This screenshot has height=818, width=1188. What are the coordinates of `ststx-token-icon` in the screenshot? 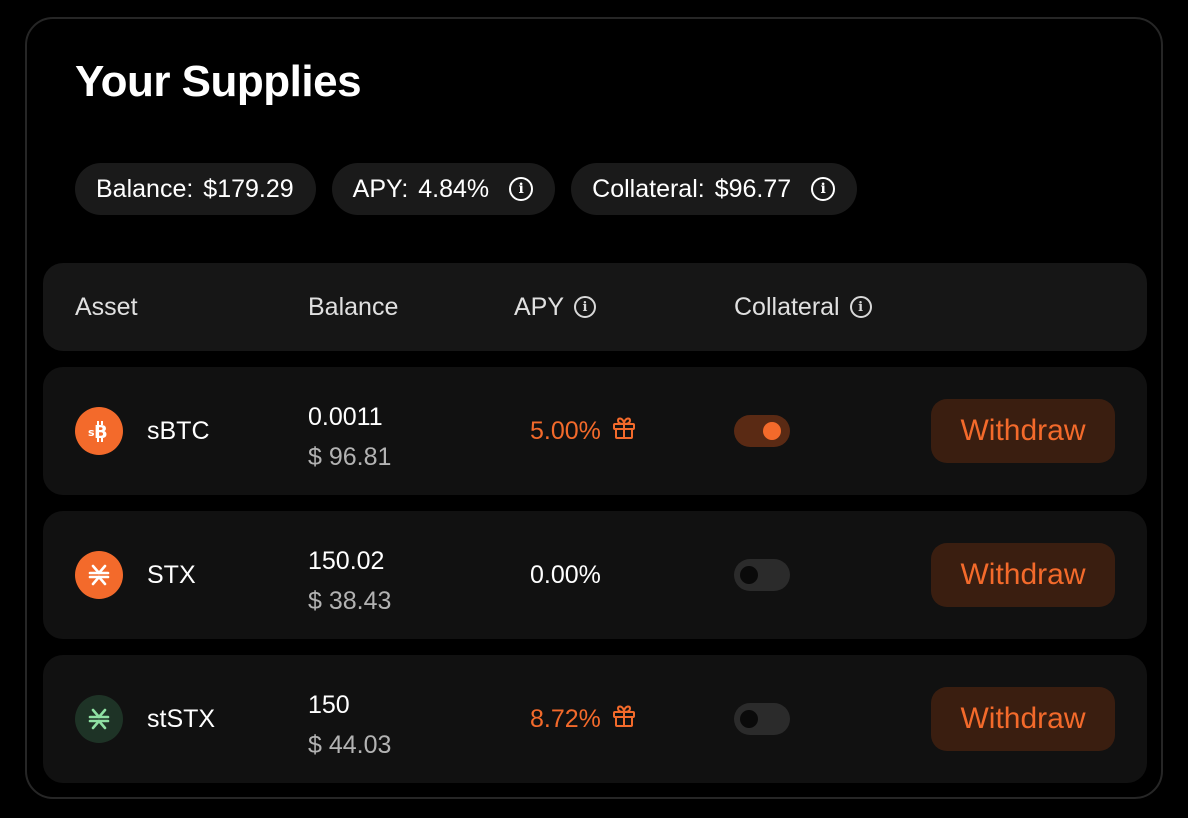 It's located at (99, 719).